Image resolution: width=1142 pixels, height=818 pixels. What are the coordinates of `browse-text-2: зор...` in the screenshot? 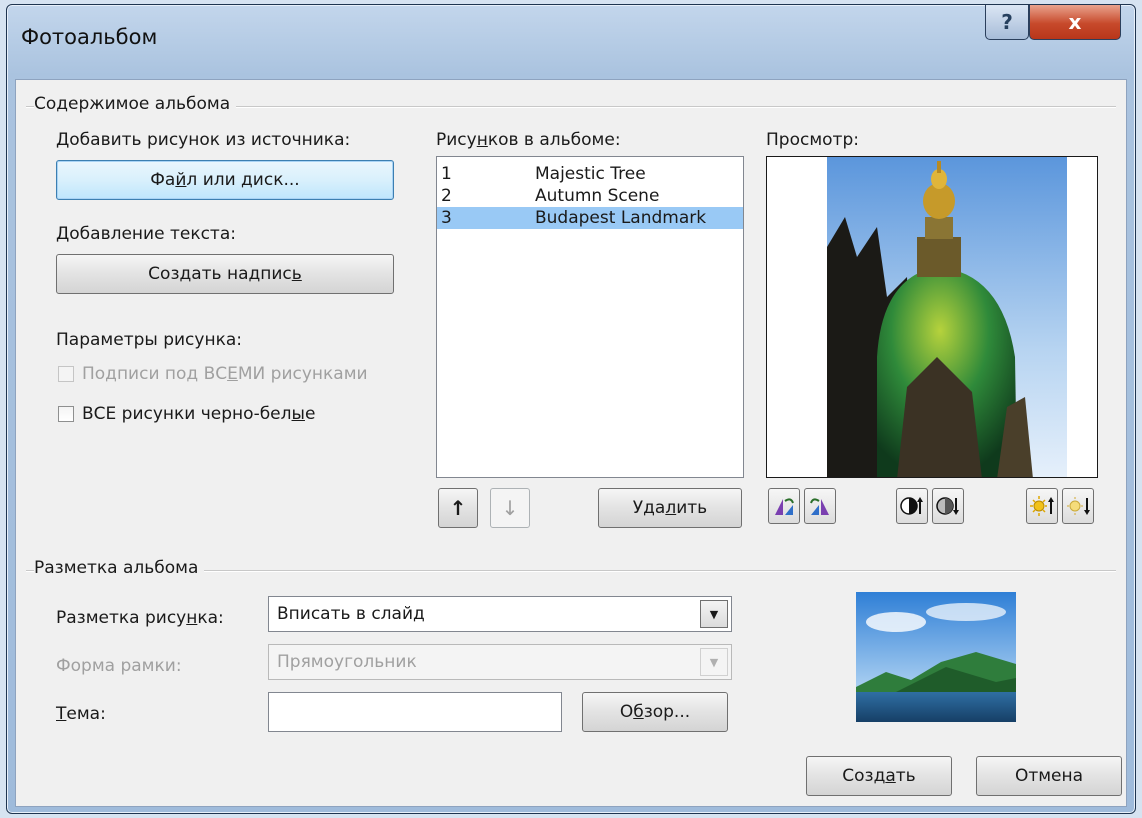 It's located at (667, 712).